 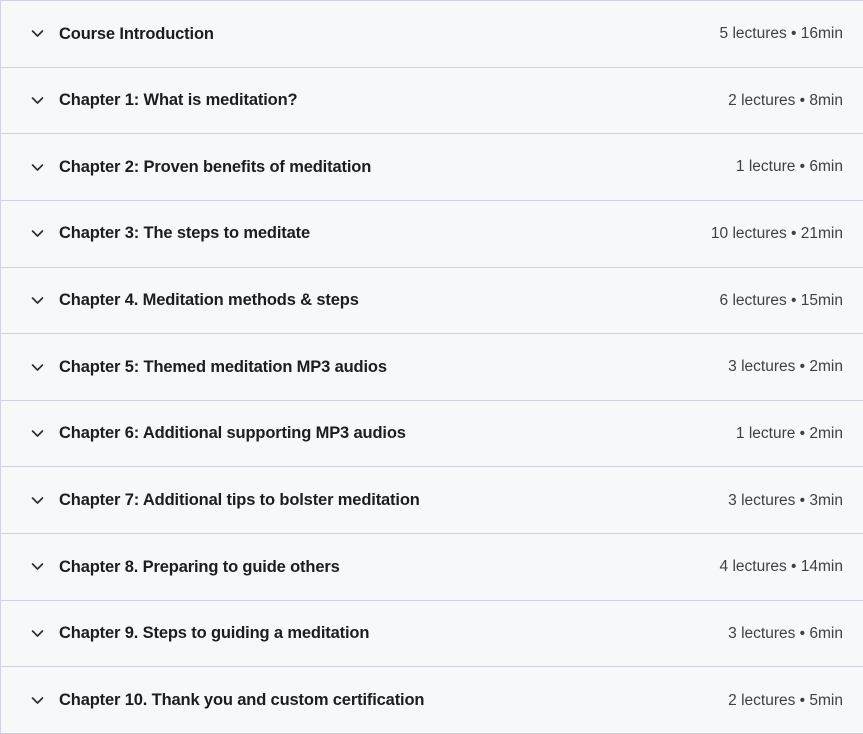 I want to click on section-meta: 5 lectures • 16min, so click(x=781, y=34).